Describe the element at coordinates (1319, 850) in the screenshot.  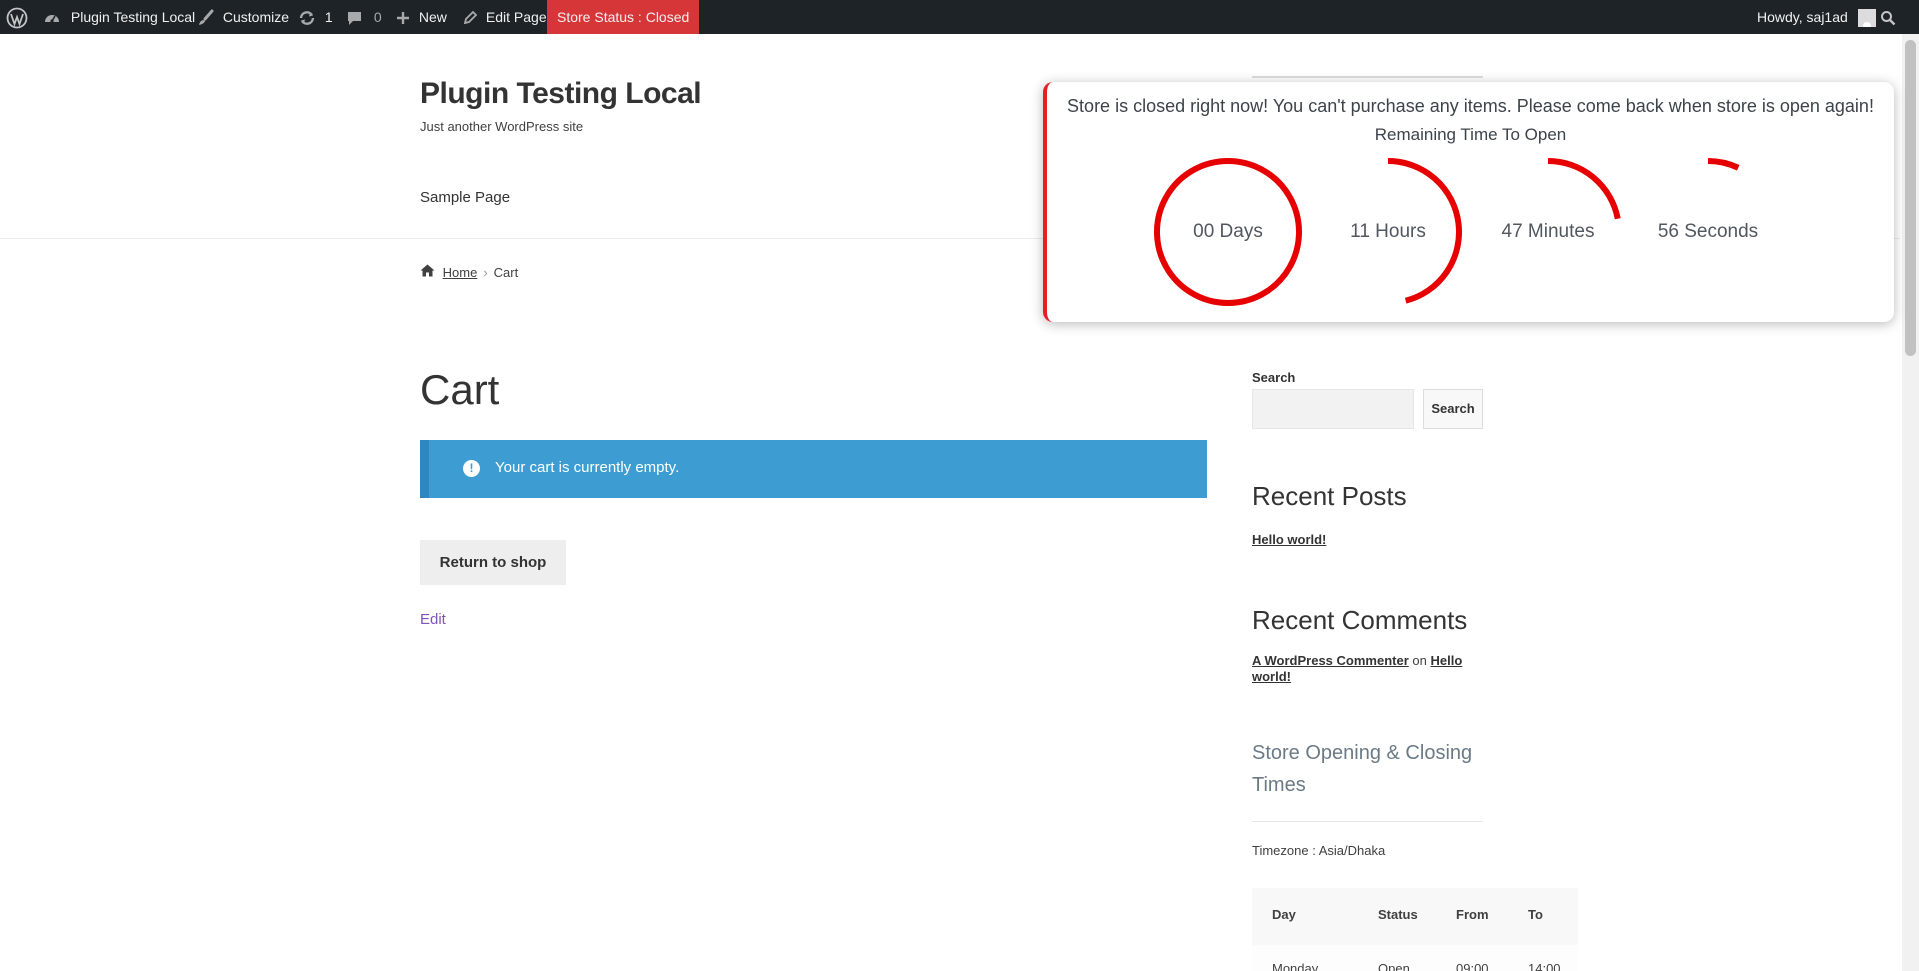
I see `timezone-text: Timezone : Asia/Dhaka` at that location.